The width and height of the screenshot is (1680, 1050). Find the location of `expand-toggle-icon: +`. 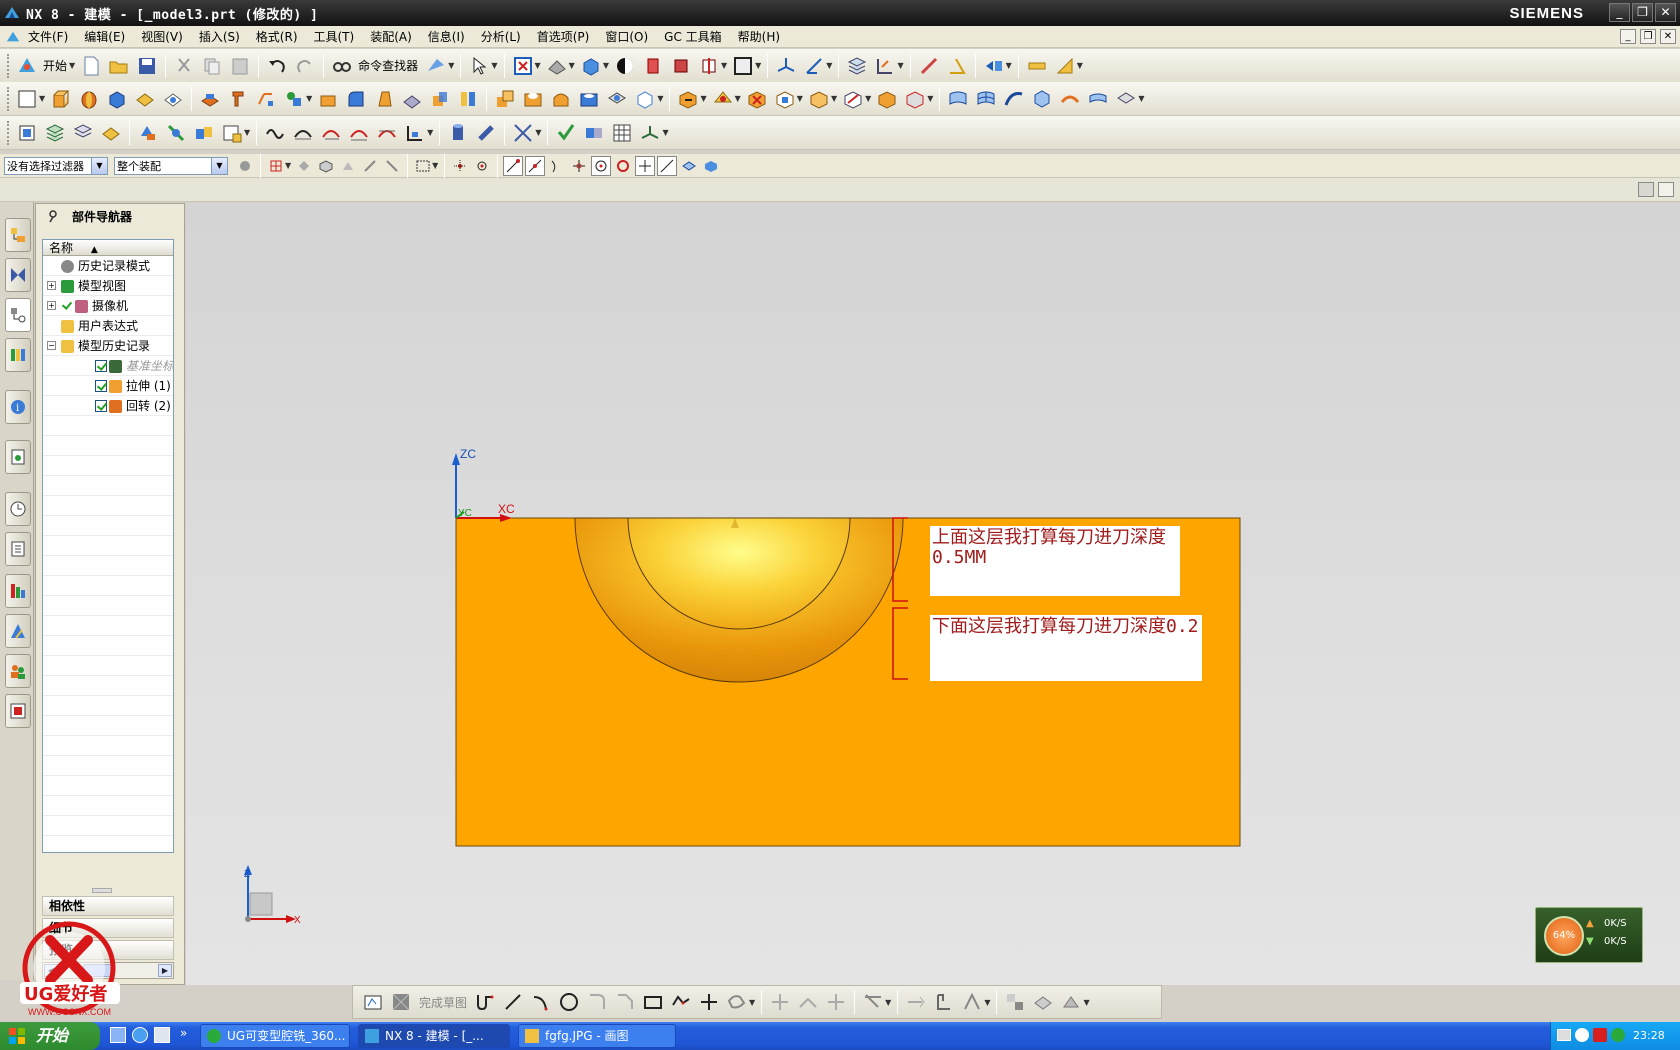

expand-toggle-icon: + is located at coordinates (51, 305).